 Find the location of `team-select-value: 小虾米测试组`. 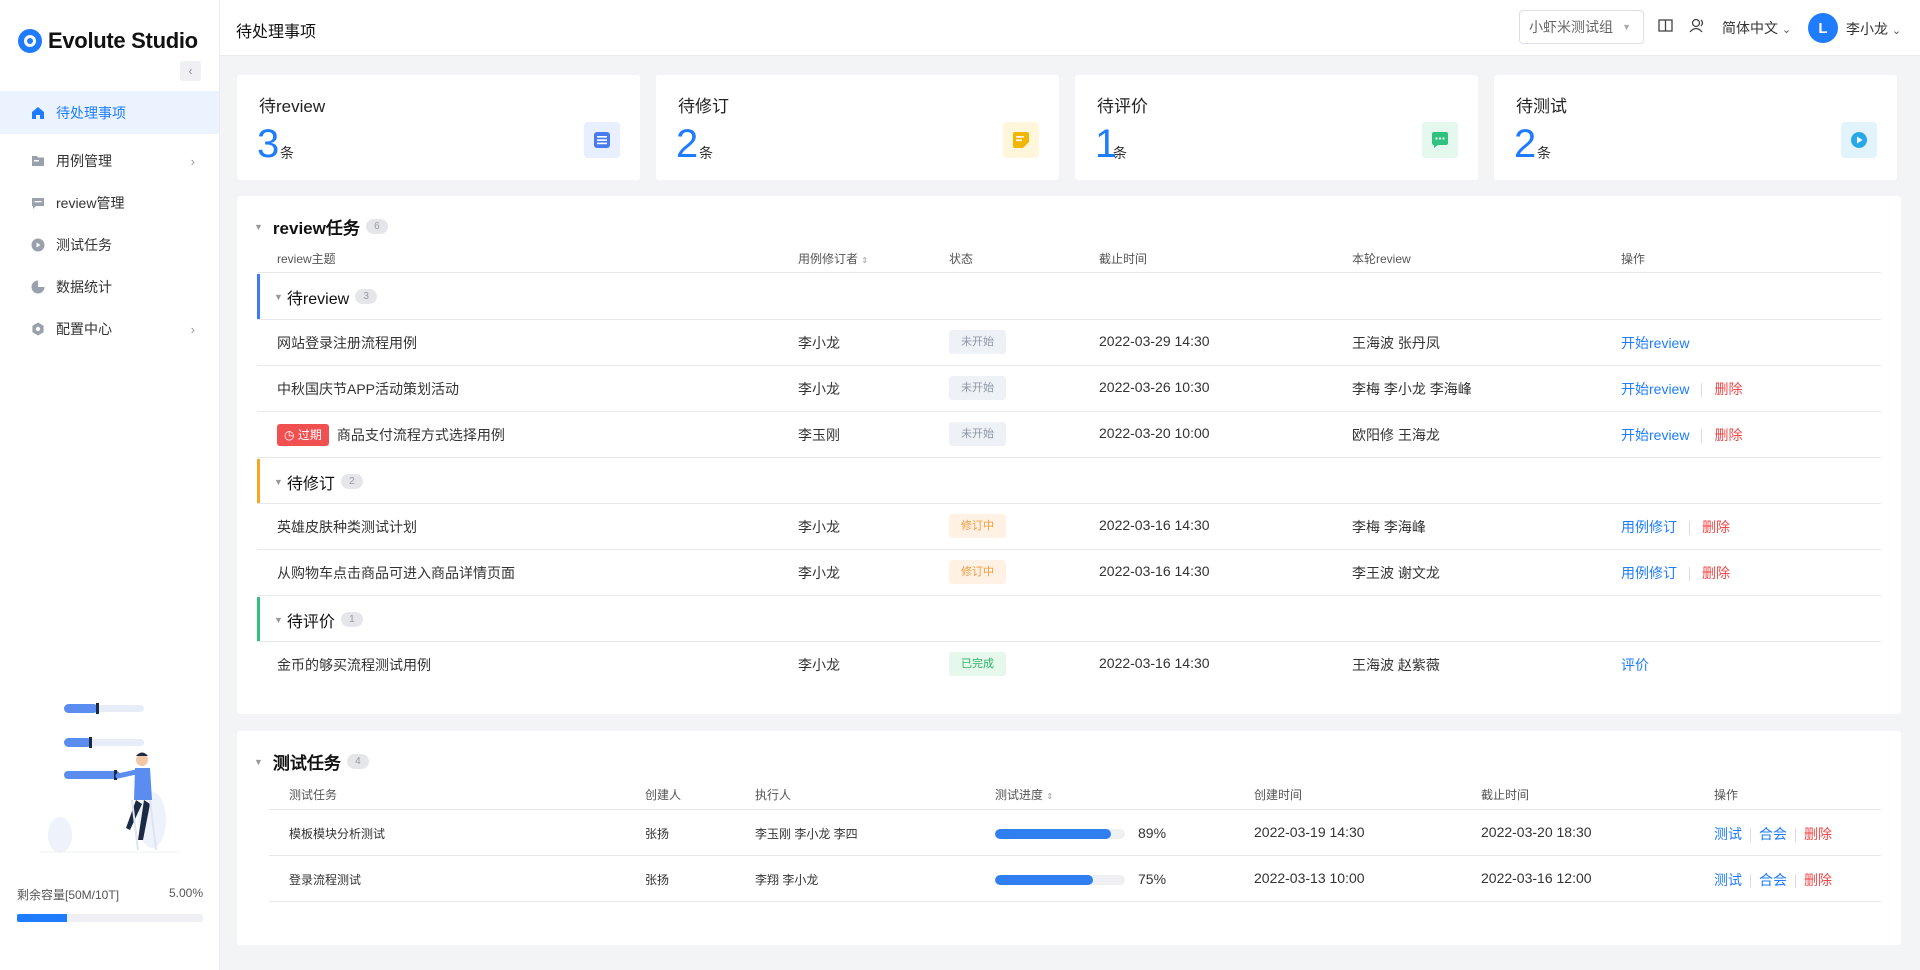

team-select-value: 小虾米测试组 is located at coordinates (1571, 27).